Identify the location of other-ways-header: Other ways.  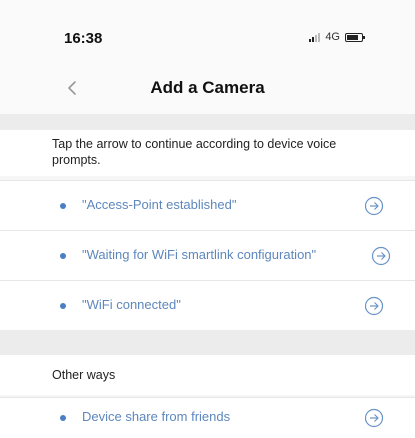
(207, 375).